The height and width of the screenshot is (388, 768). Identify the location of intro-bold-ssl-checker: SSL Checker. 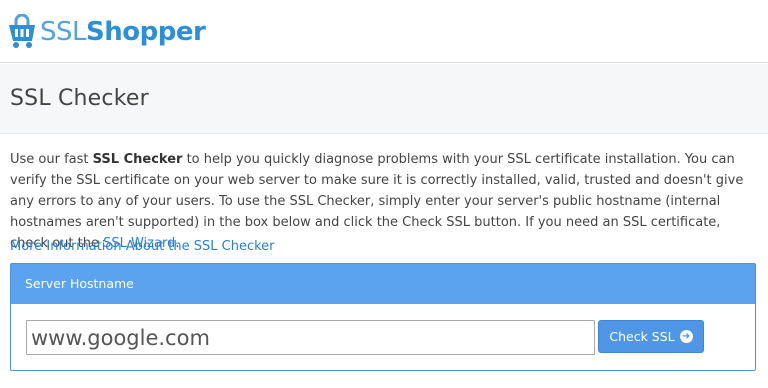
(137, 159).